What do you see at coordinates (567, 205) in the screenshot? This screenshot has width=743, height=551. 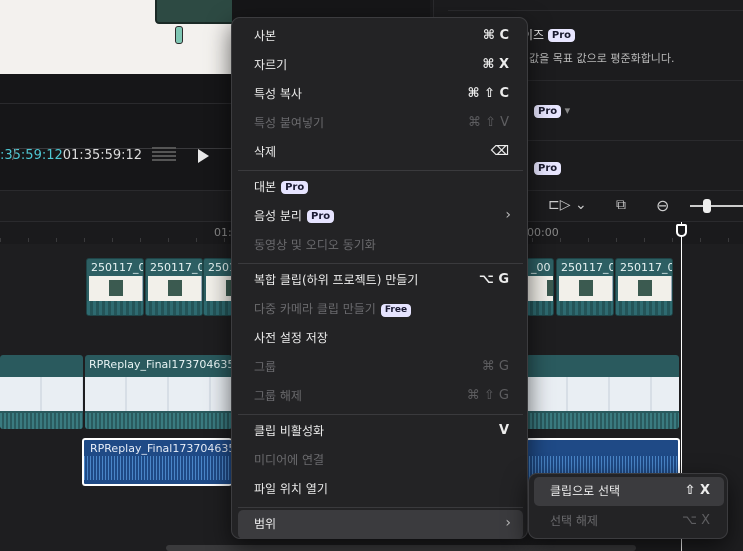 I see `split-icon: ⊏▷ ⌄` at bounding box center [567, 205].